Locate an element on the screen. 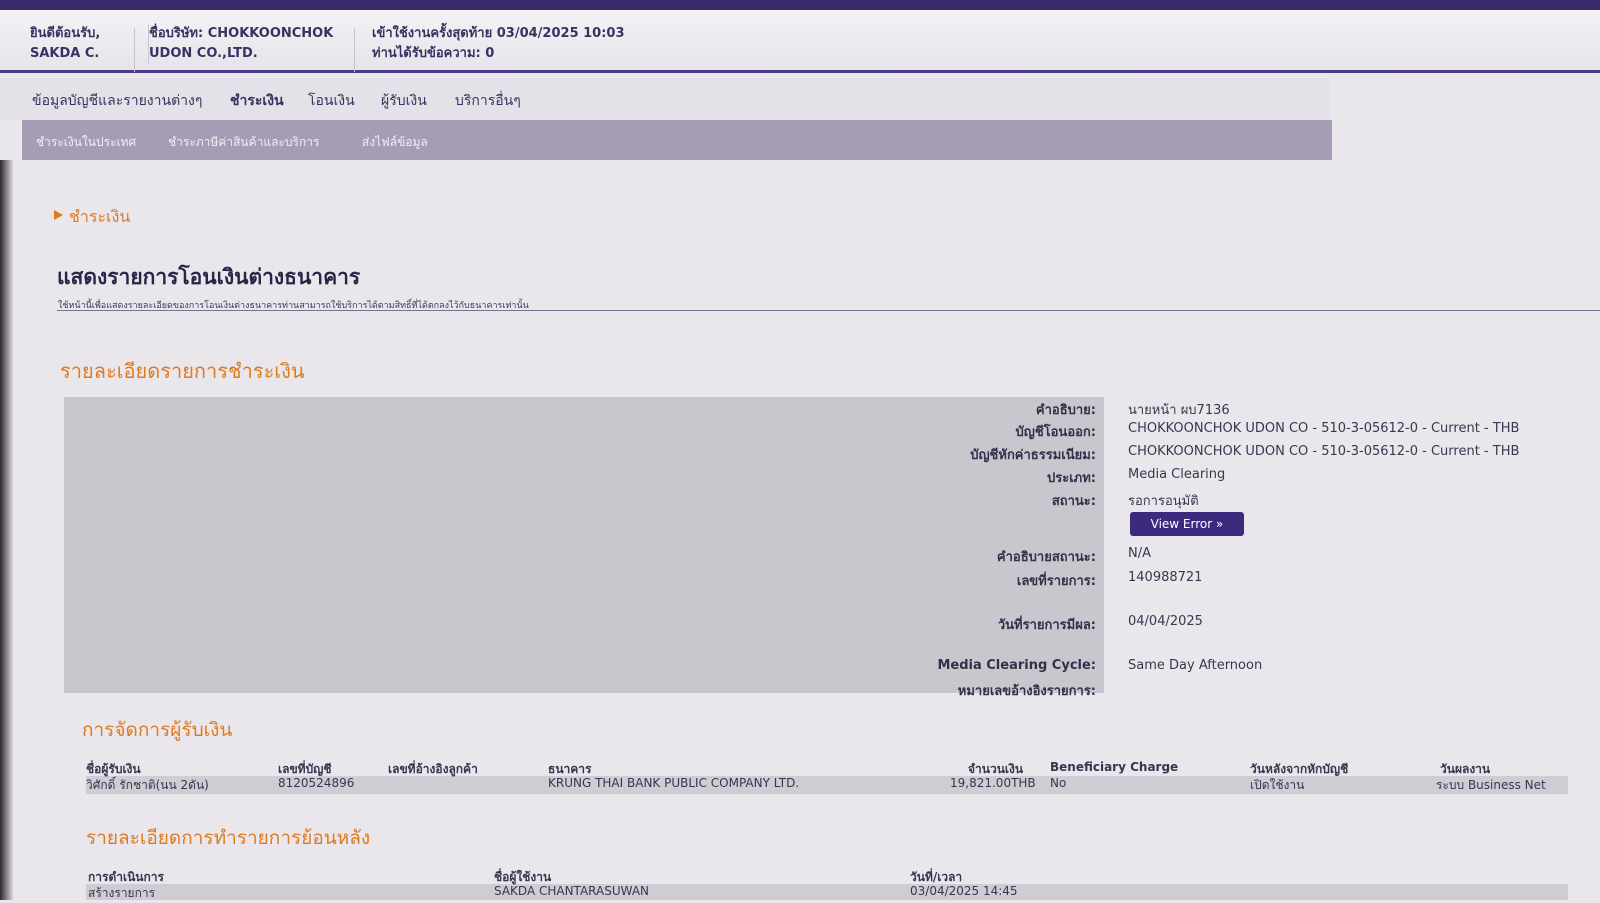 The height and width of the screenshot is (903, 1600). last-login: เข้าใช้งานครั้งสุดท้าย 03/04/2025 10:03 is located at coordinates (498, 33).